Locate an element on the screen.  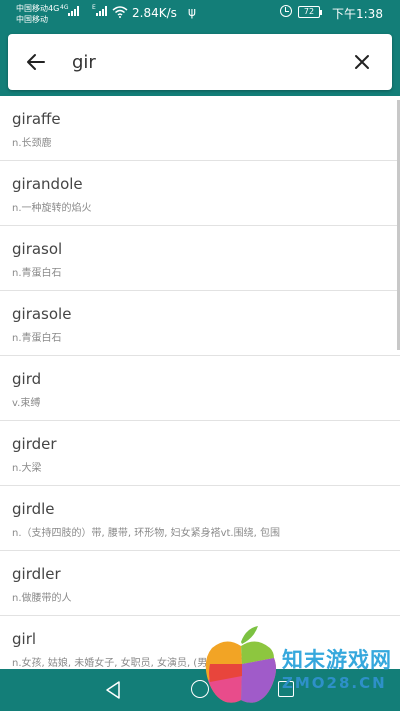
list-item-definition: n.做腰带的人 is located at coordinates (42, 598).